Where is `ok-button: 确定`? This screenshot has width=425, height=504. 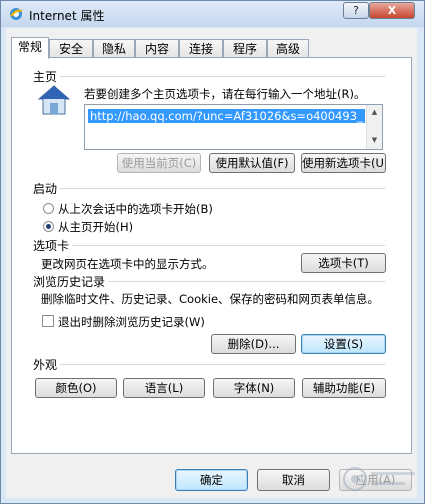 ok-button: 确定 is located at coordinates (211, 480).